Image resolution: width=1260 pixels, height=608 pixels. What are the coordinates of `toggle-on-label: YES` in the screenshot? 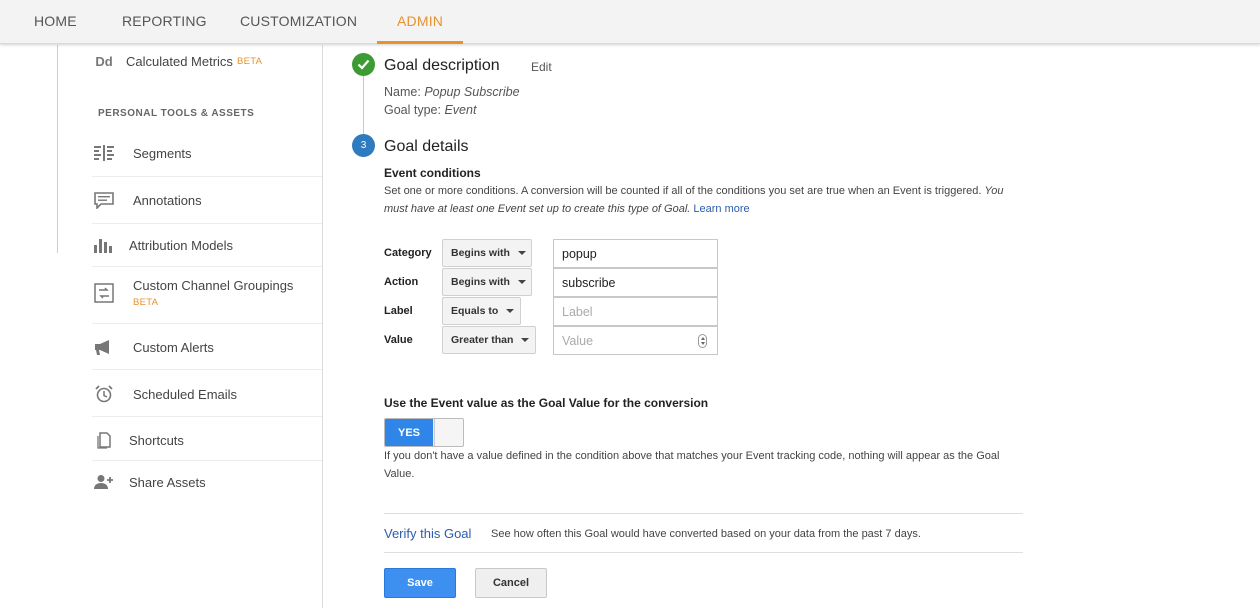 It's located at (409, 432).